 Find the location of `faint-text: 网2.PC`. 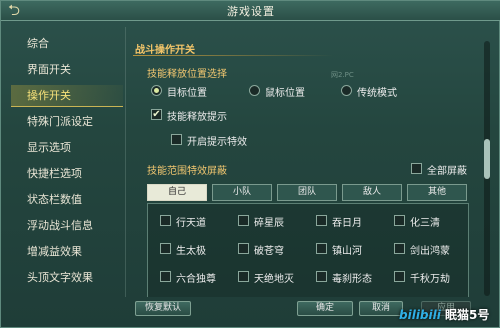

faint-text: 网2.PC is located at coordinates (342, 75).